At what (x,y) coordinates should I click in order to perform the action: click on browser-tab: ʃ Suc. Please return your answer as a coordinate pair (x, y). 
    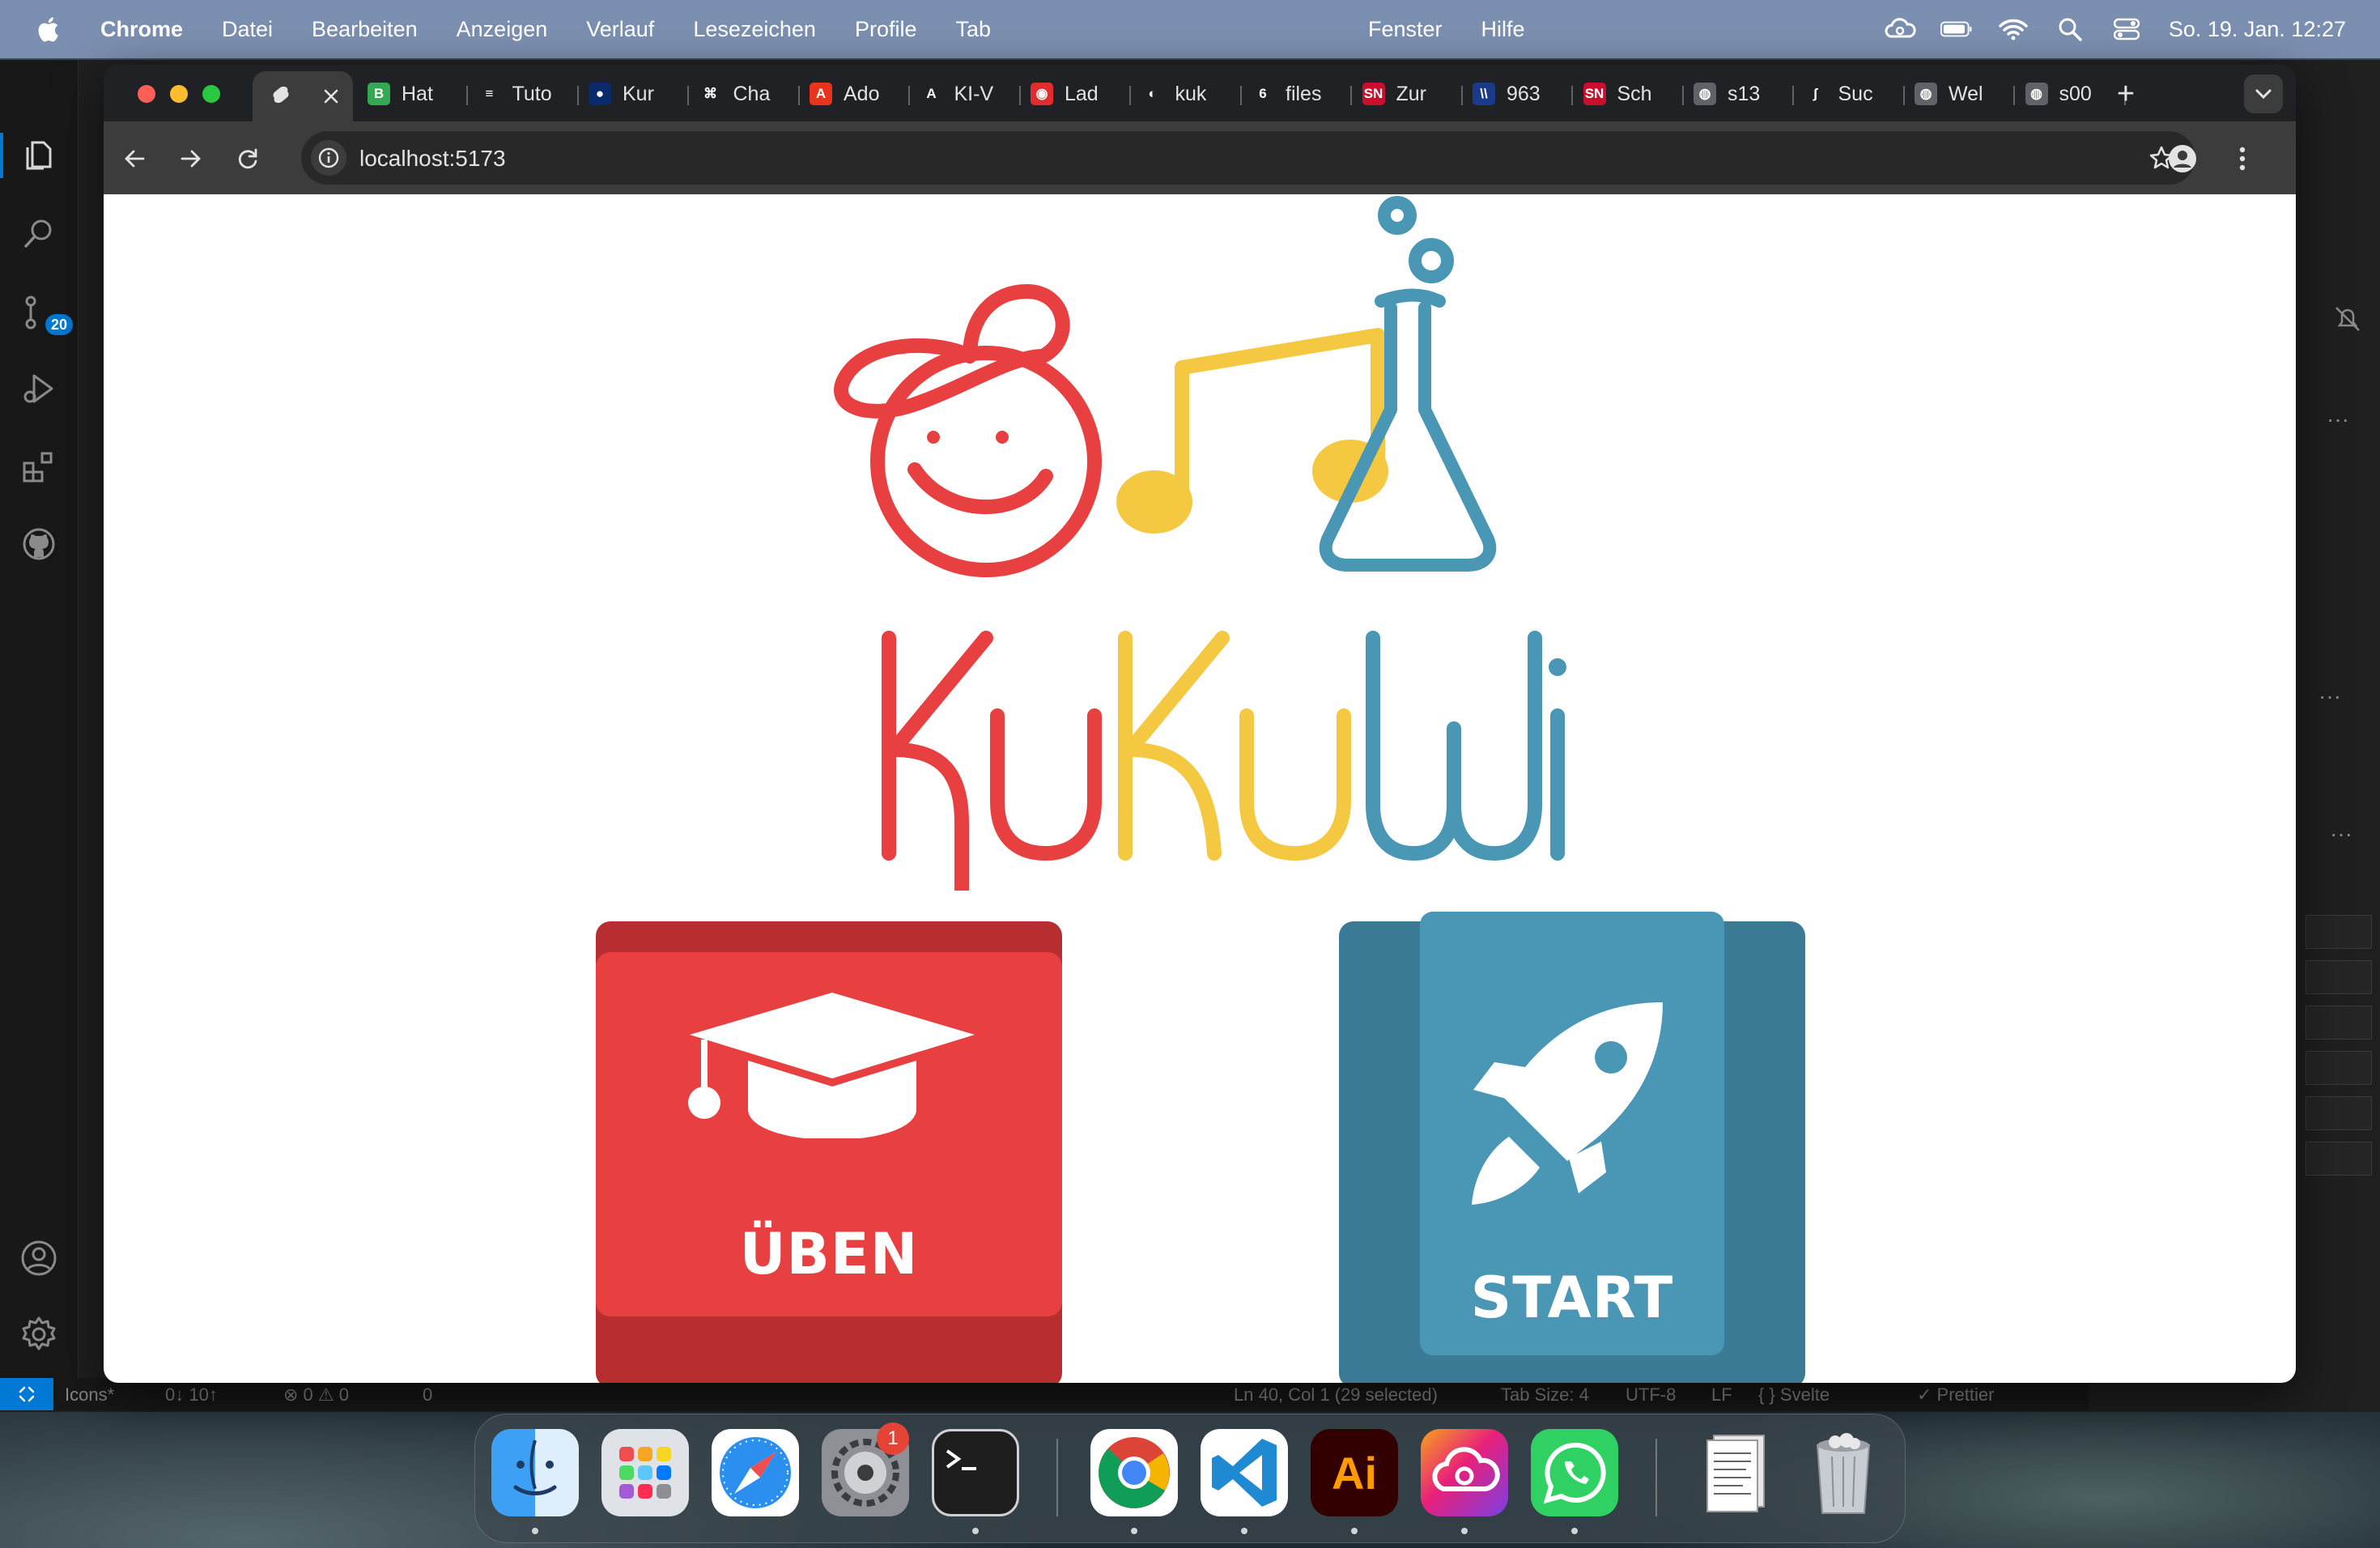
    Looking at the image, I should click on (1851, 94).